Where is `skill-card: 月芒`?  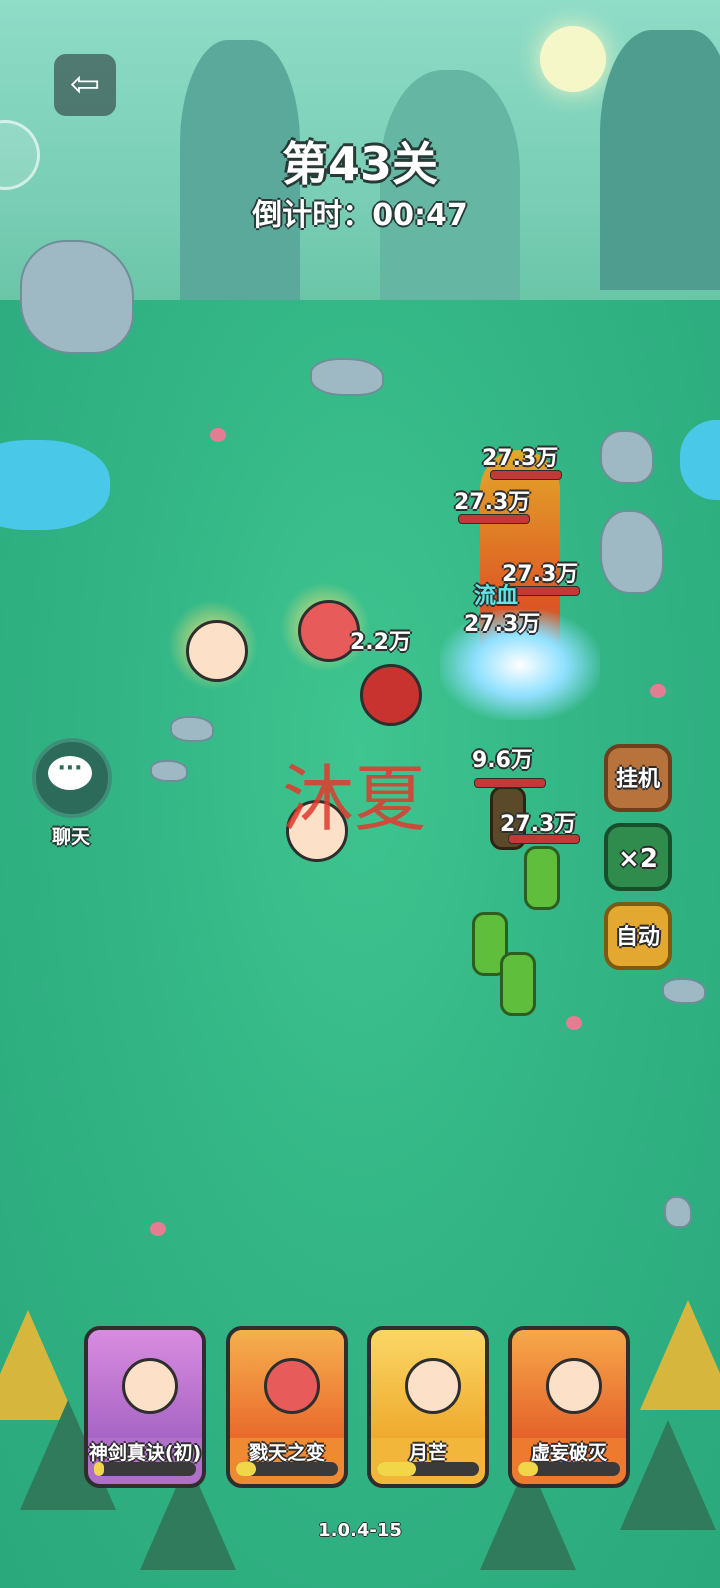 skill-card: 月芒 is located at coordinates (428, 1407).